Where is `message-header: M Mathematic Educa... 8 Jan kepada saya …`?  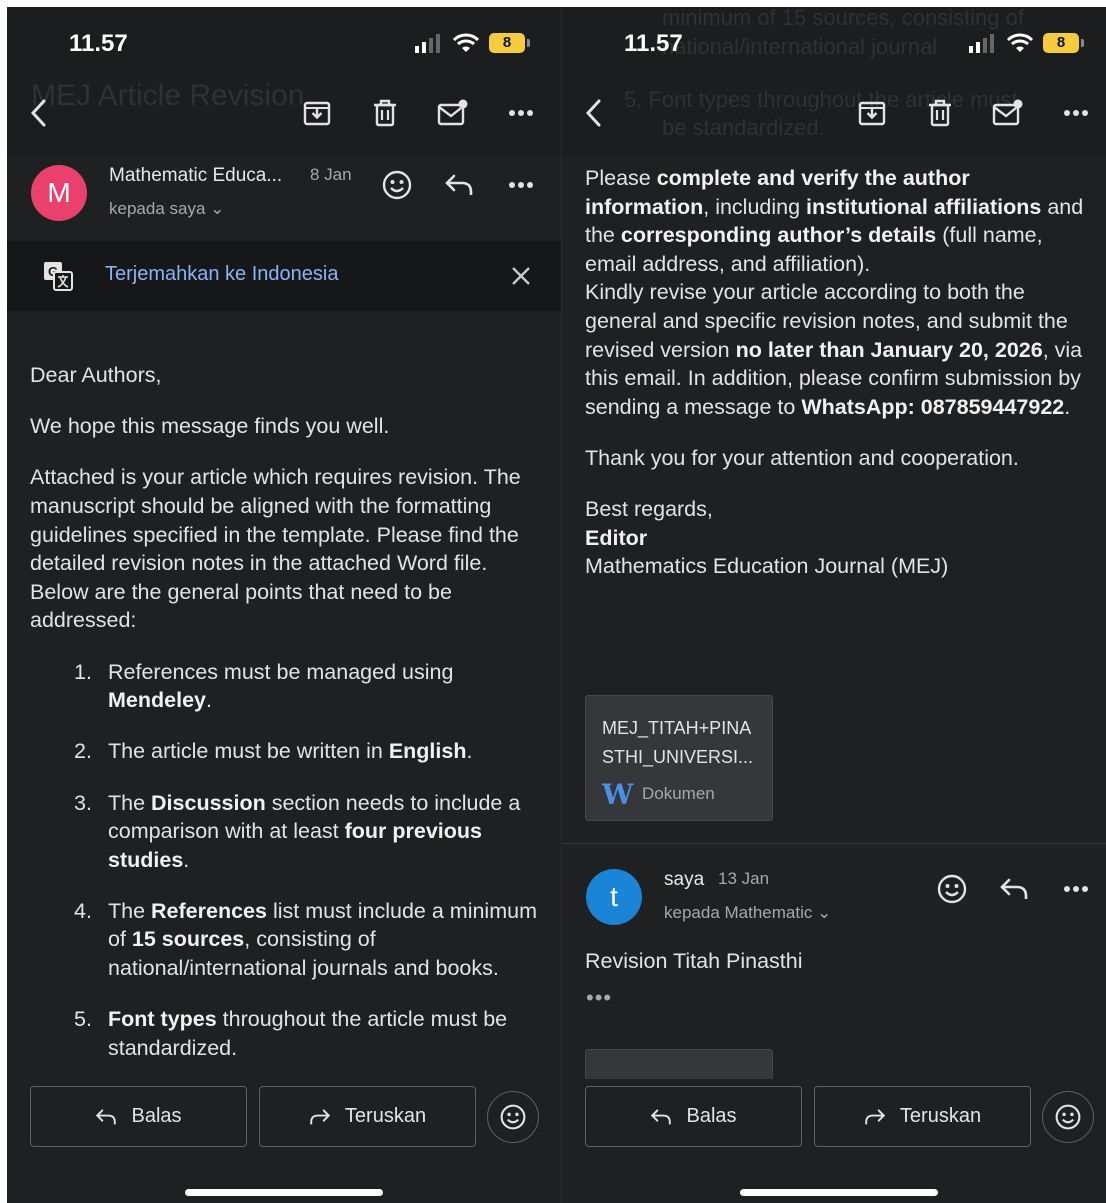
message-header: M Mathematic Educa... 8 Jan kepada saya … is located at coordinates (284, 201).